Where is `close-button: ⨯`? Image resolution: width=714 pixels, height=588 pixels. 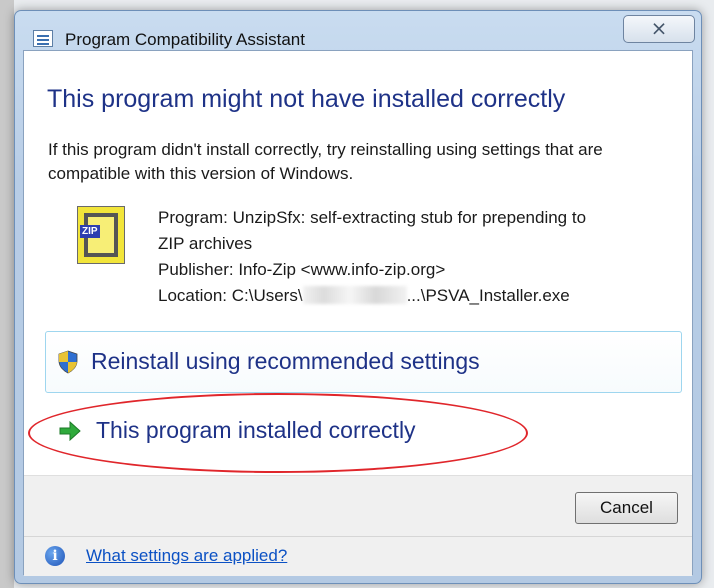
close-button: ⨯ is located at coordinates (659, 29).